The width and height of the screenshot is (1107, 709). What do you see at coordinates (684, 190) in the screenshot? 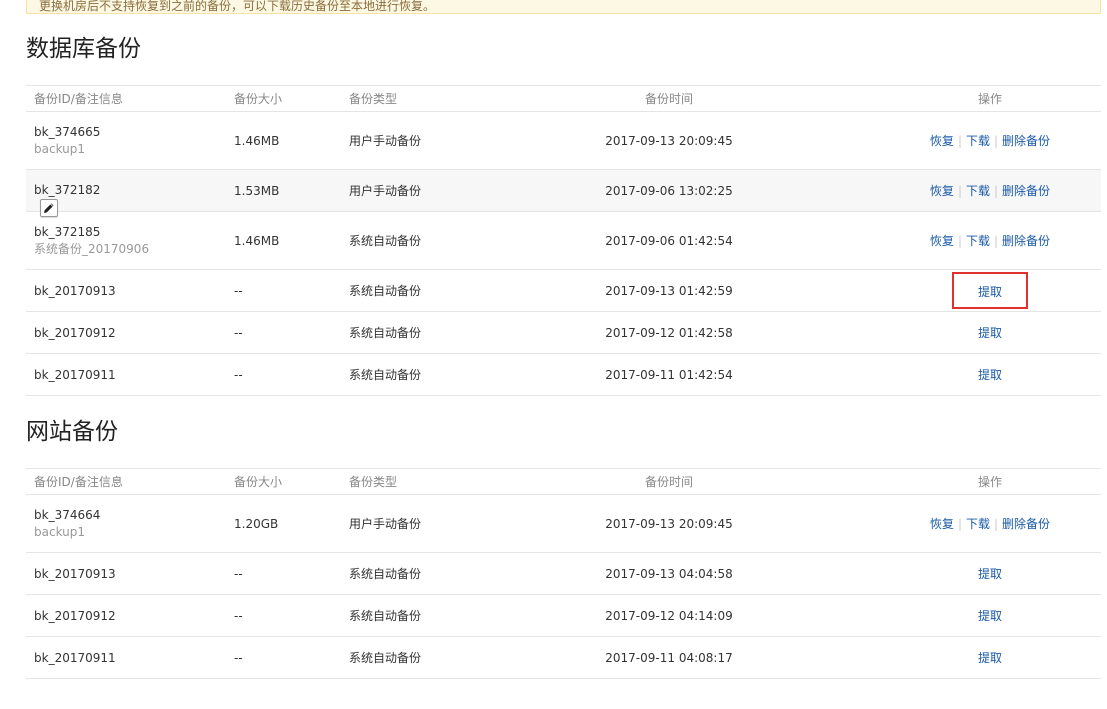
I see `backup-time: 2017-09-06 13:02:25` at bounding box center [684, 190].